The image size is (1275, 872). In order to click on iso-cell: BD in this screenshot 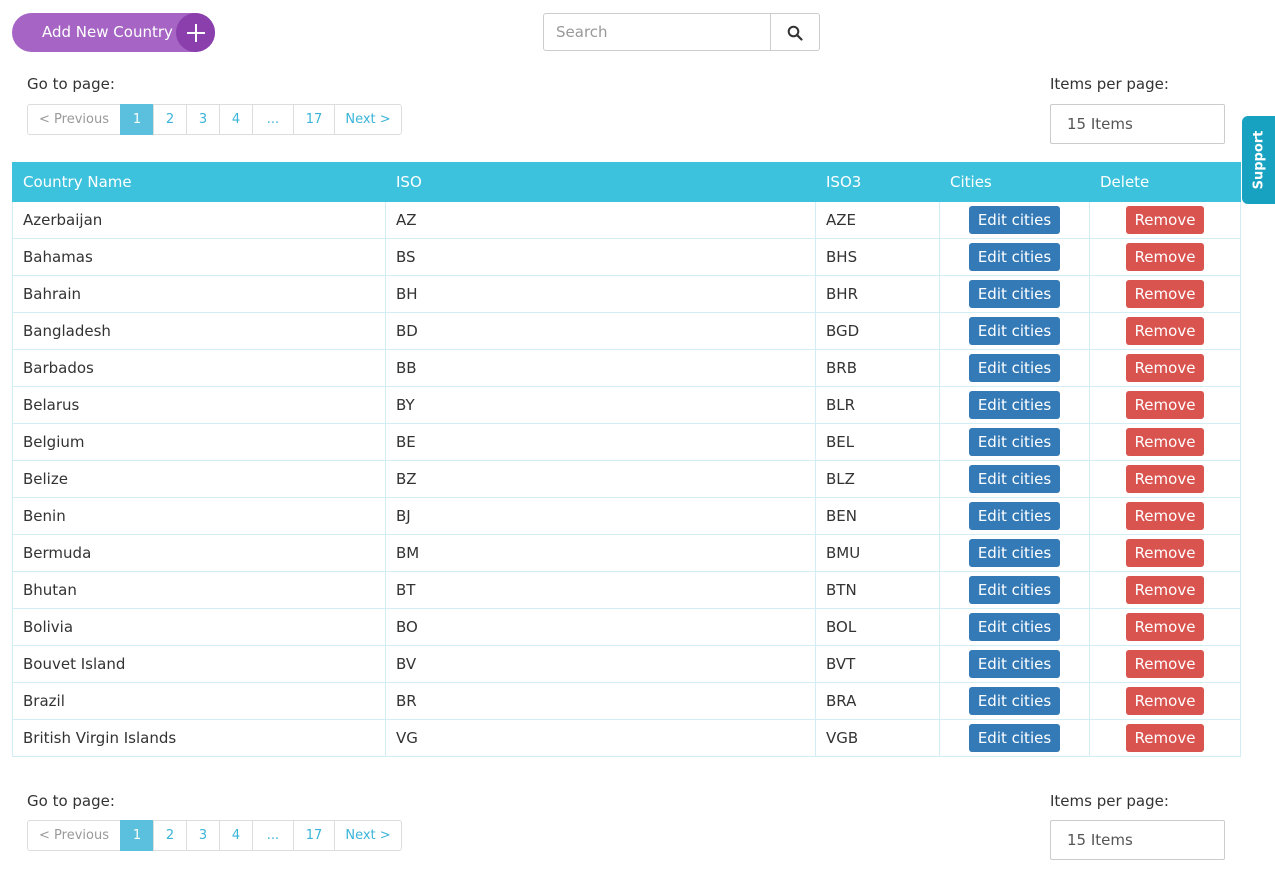, I will do `click(600, 331)`.